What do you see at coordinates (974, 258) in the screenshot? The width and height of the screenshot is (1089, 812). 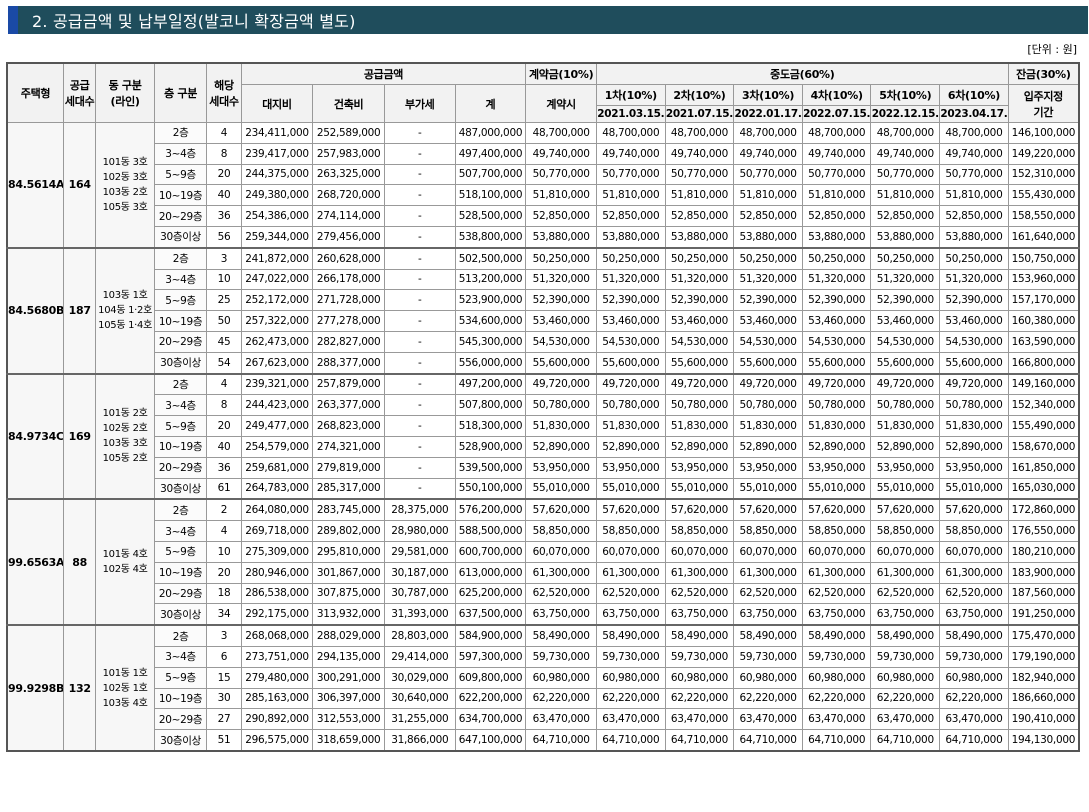 I see `interim-6-cell: 50,250,000` at bounding box center [974, 258].